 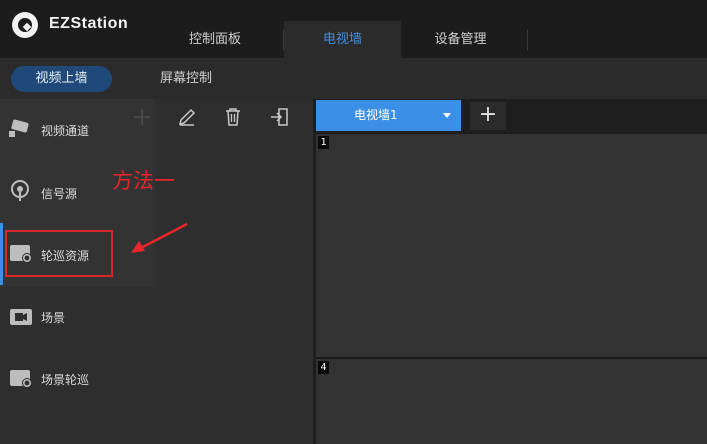 I want to click on tv-wall-tab-label: 电视墙1, so click(x=376, y=115).